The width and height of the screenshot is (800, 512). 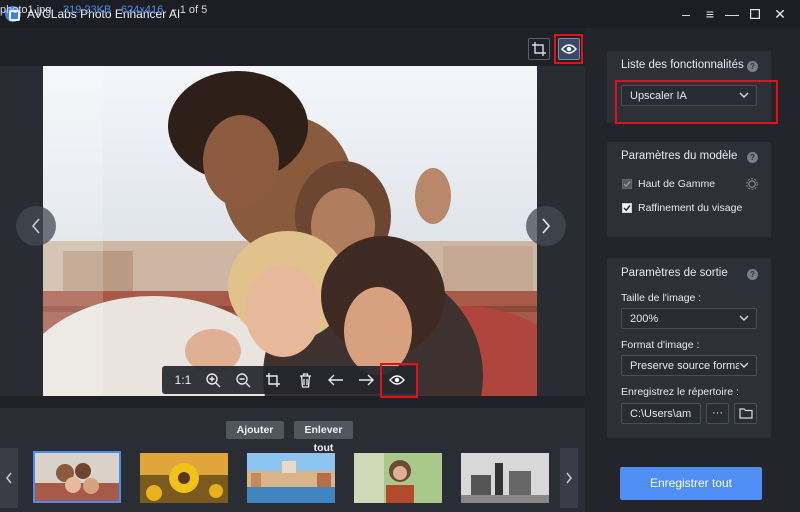 What do you see at coordinates (755, 14) in the screenshot?
I see `maximize-icon` at bounding box center [755, 14].